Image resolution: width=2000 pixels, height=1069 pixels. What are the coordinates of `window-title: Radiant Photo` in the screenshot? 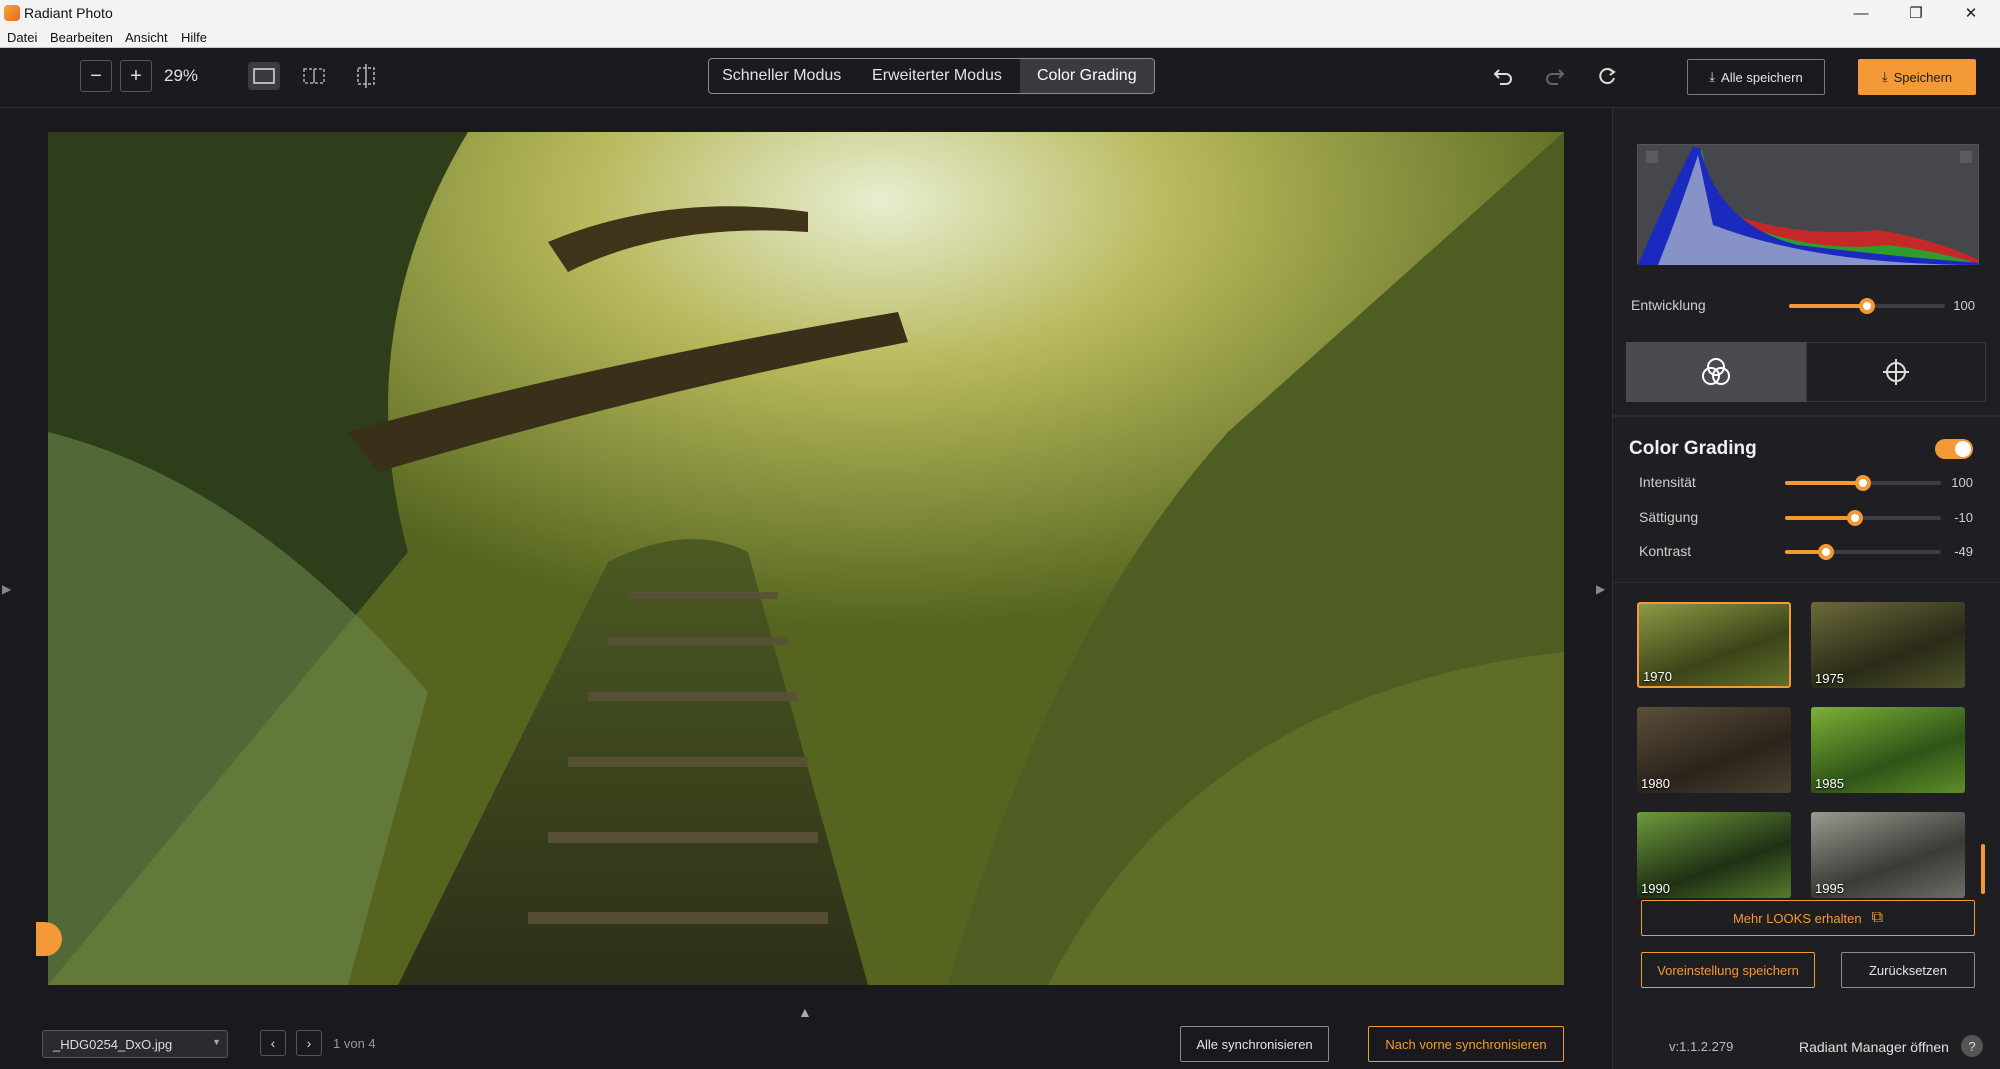 It's located at (68, 13).